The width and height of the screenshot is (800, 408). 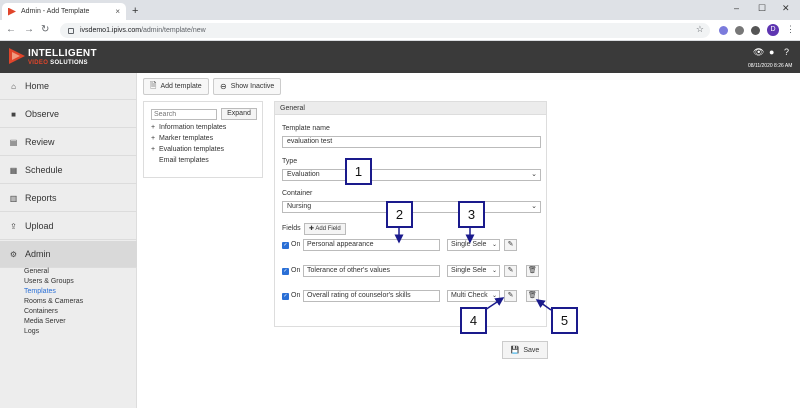 What do you see at coordinates (471, 214) in the screenshot?
I see `callout-3: 3` at bounding box center [471, 214].